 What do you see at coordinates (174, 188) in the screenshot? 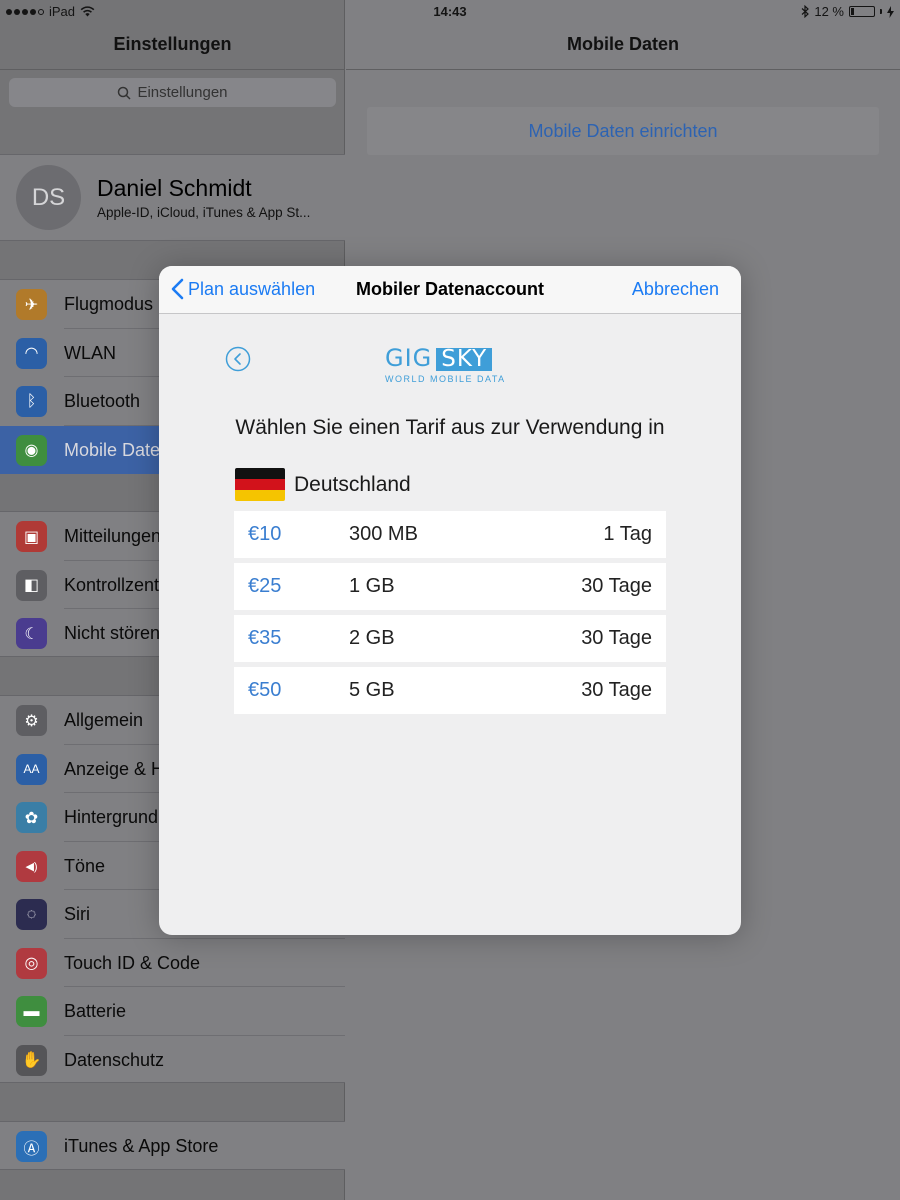
I see `profile-name: Daniel Schmidt` at bounding box center [174, 188].